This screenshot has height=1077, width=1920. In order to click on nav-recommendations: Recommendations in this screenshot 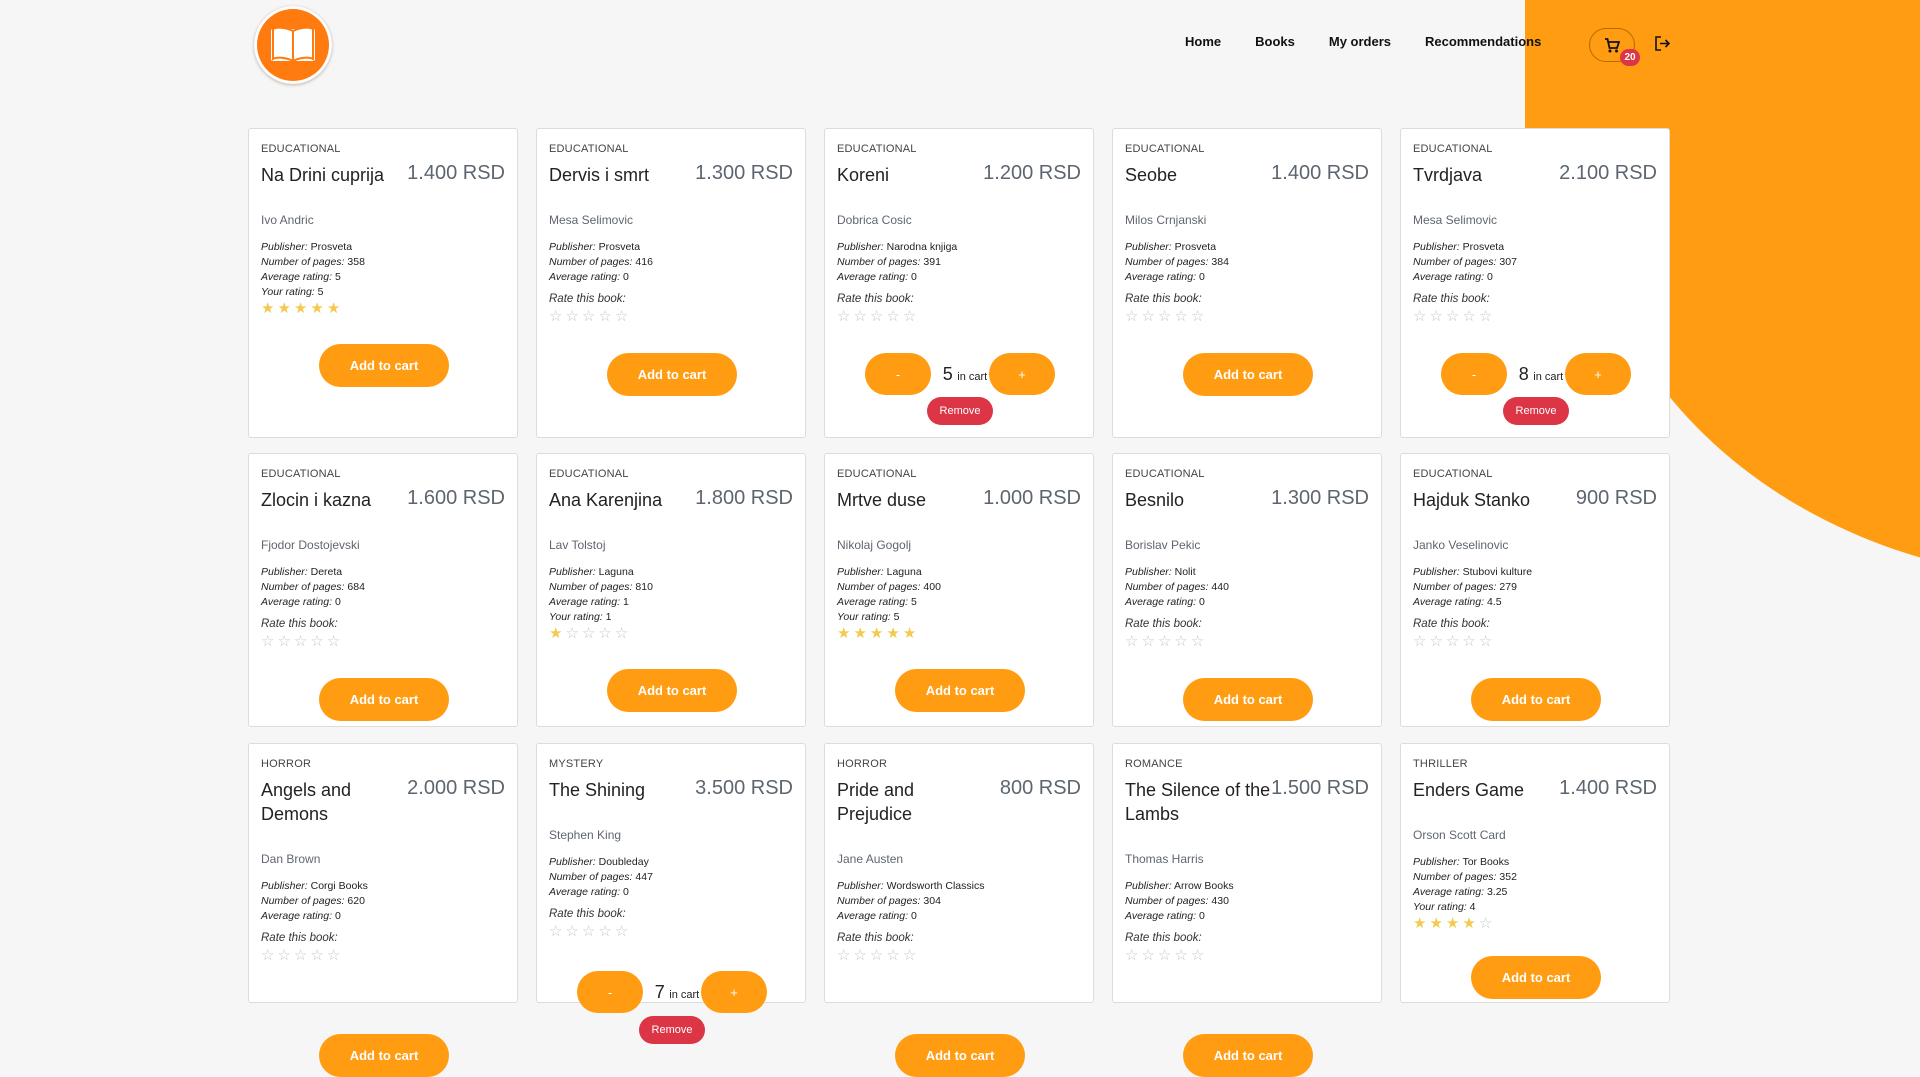, I will do `click(1483, 41)`.